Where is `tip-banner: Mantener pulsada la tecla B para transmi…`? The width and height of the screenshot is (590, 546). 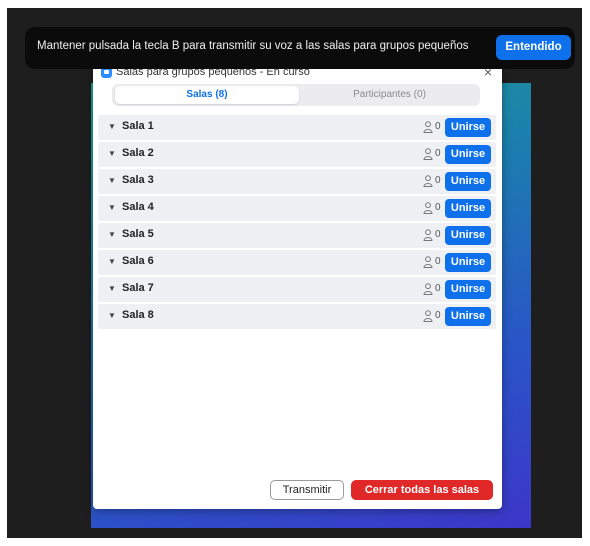 tip-banner: Mantener pulsada la tecla B para transmi… is located at coordinates (300, 48).